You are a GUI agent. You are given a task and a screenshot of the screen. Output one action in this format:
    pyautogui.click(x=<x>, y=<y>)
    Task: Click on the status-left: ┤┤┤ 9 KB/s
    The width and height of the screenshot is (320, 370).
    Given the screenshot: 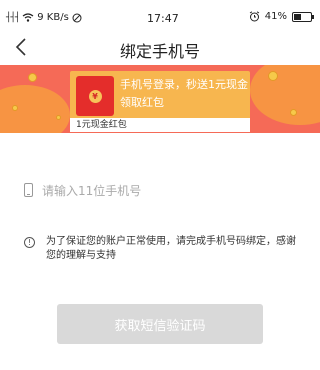 What is the action you would take?
    pyautogui.click(x=44, y=17)
    